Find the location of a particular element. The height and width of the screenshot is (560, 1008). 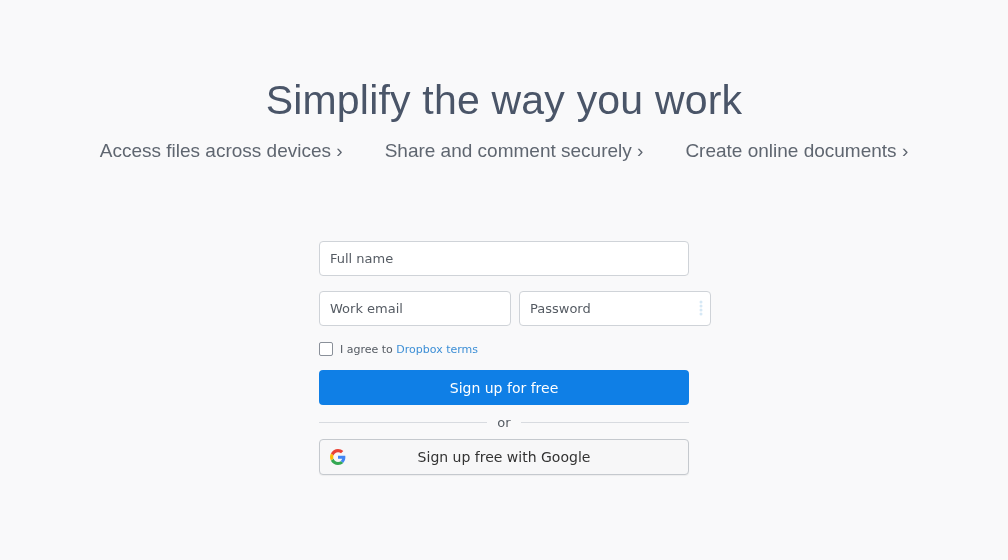

full-name-field: Full name is located at coordinates (504, 258).